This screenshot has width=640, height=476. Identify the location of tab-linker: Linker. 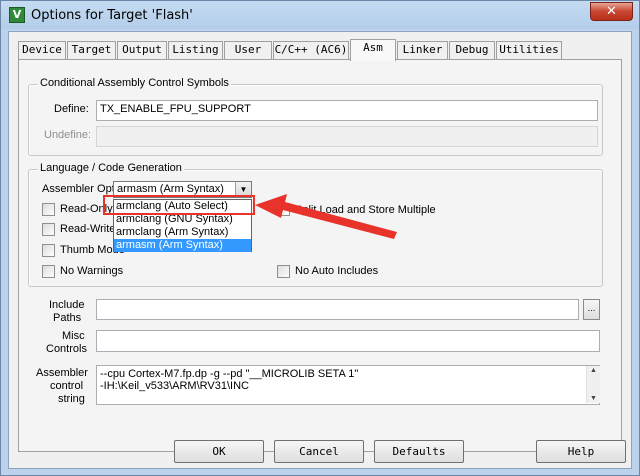
(422, 50).